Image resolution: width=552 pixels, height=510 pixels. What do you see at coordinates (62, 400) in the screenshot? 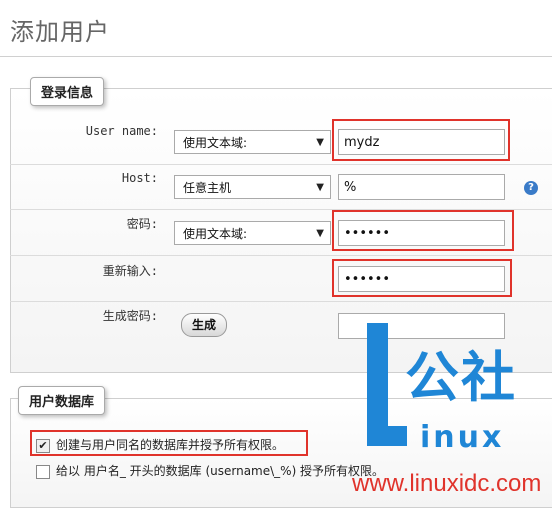
I see `user-database-legend: 用户数据库` at bounding box center [62, 400].